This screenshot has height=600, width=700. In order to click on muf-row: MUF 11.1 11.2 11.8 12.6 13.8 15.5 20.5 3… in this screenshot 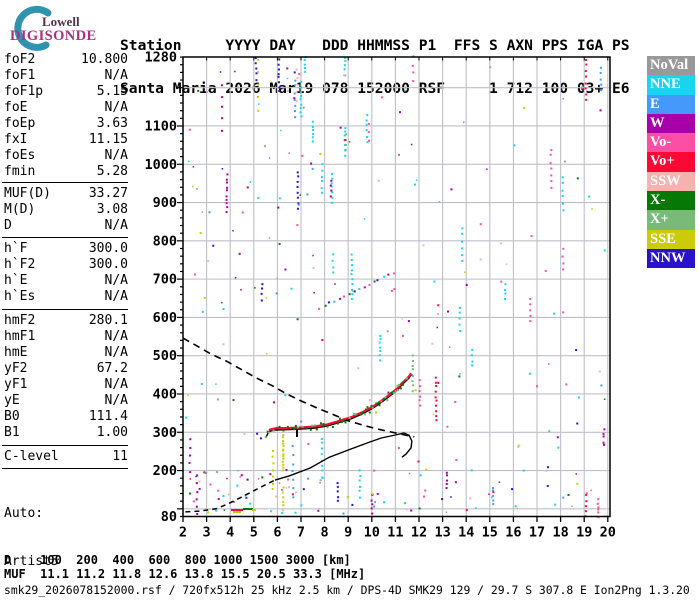, I will do `click(185, 574)`.